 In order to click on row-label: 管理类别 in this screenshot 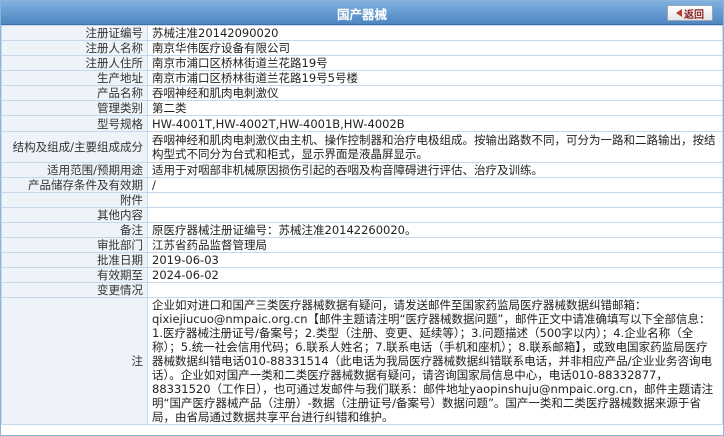, I will do `click(74, 108)`.